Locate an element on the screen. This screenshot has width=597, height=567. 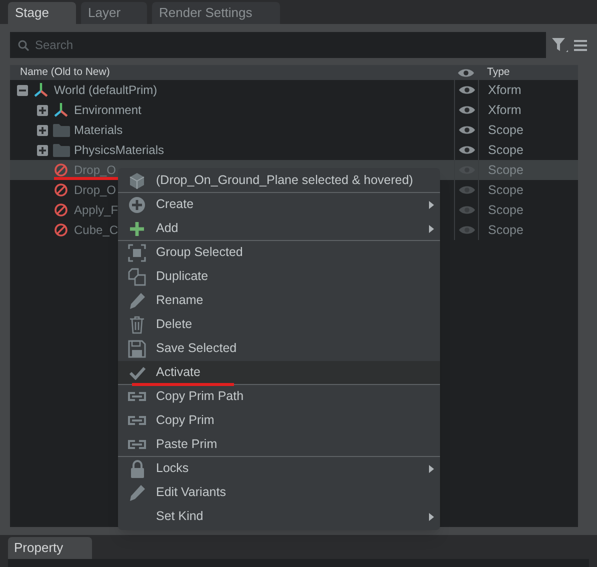
tree-label: Apply_F is located at coordinates (96, 210).